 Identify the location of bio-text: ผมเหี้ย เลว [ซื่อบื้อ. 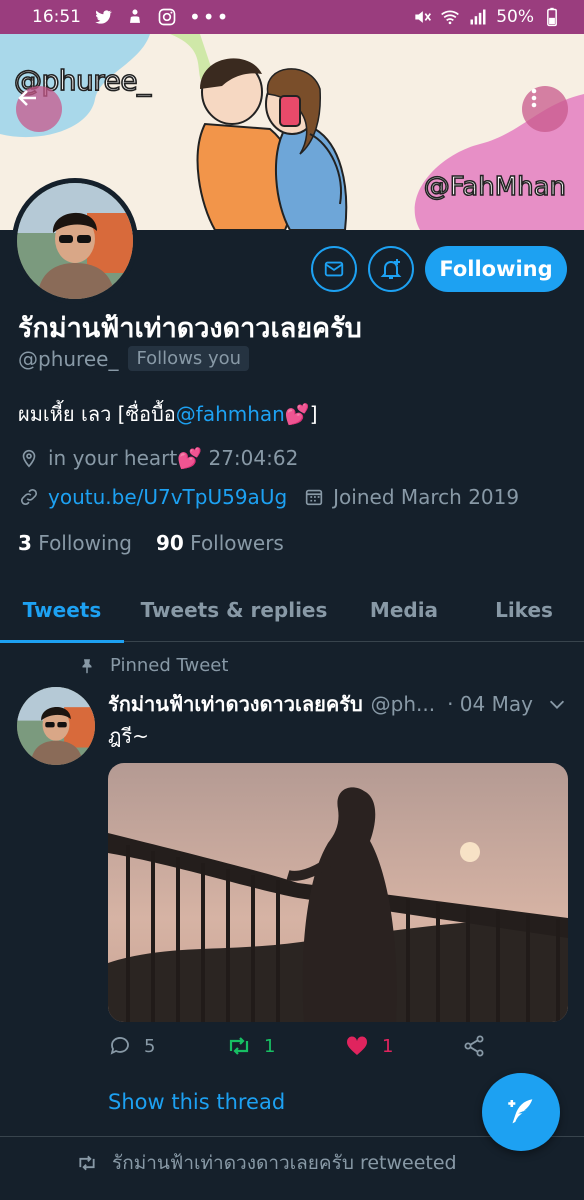
(97, 414).